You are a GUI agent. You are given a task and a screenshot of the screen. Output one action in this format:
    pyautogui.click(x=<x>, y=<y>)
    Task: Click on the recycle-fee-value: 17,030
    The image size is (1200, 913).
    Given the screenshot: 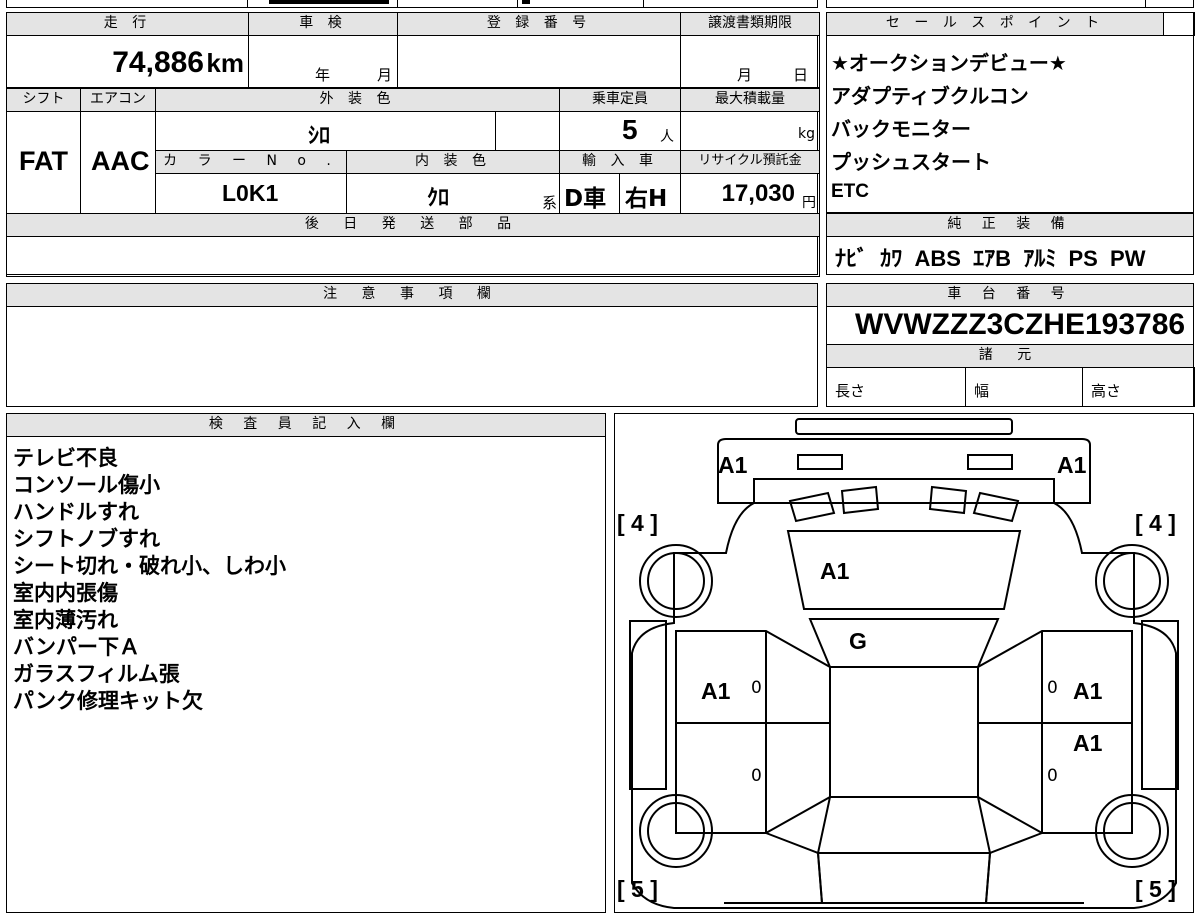 What is the action you would take?
    pyautogui.click(x=758, y=193)
    